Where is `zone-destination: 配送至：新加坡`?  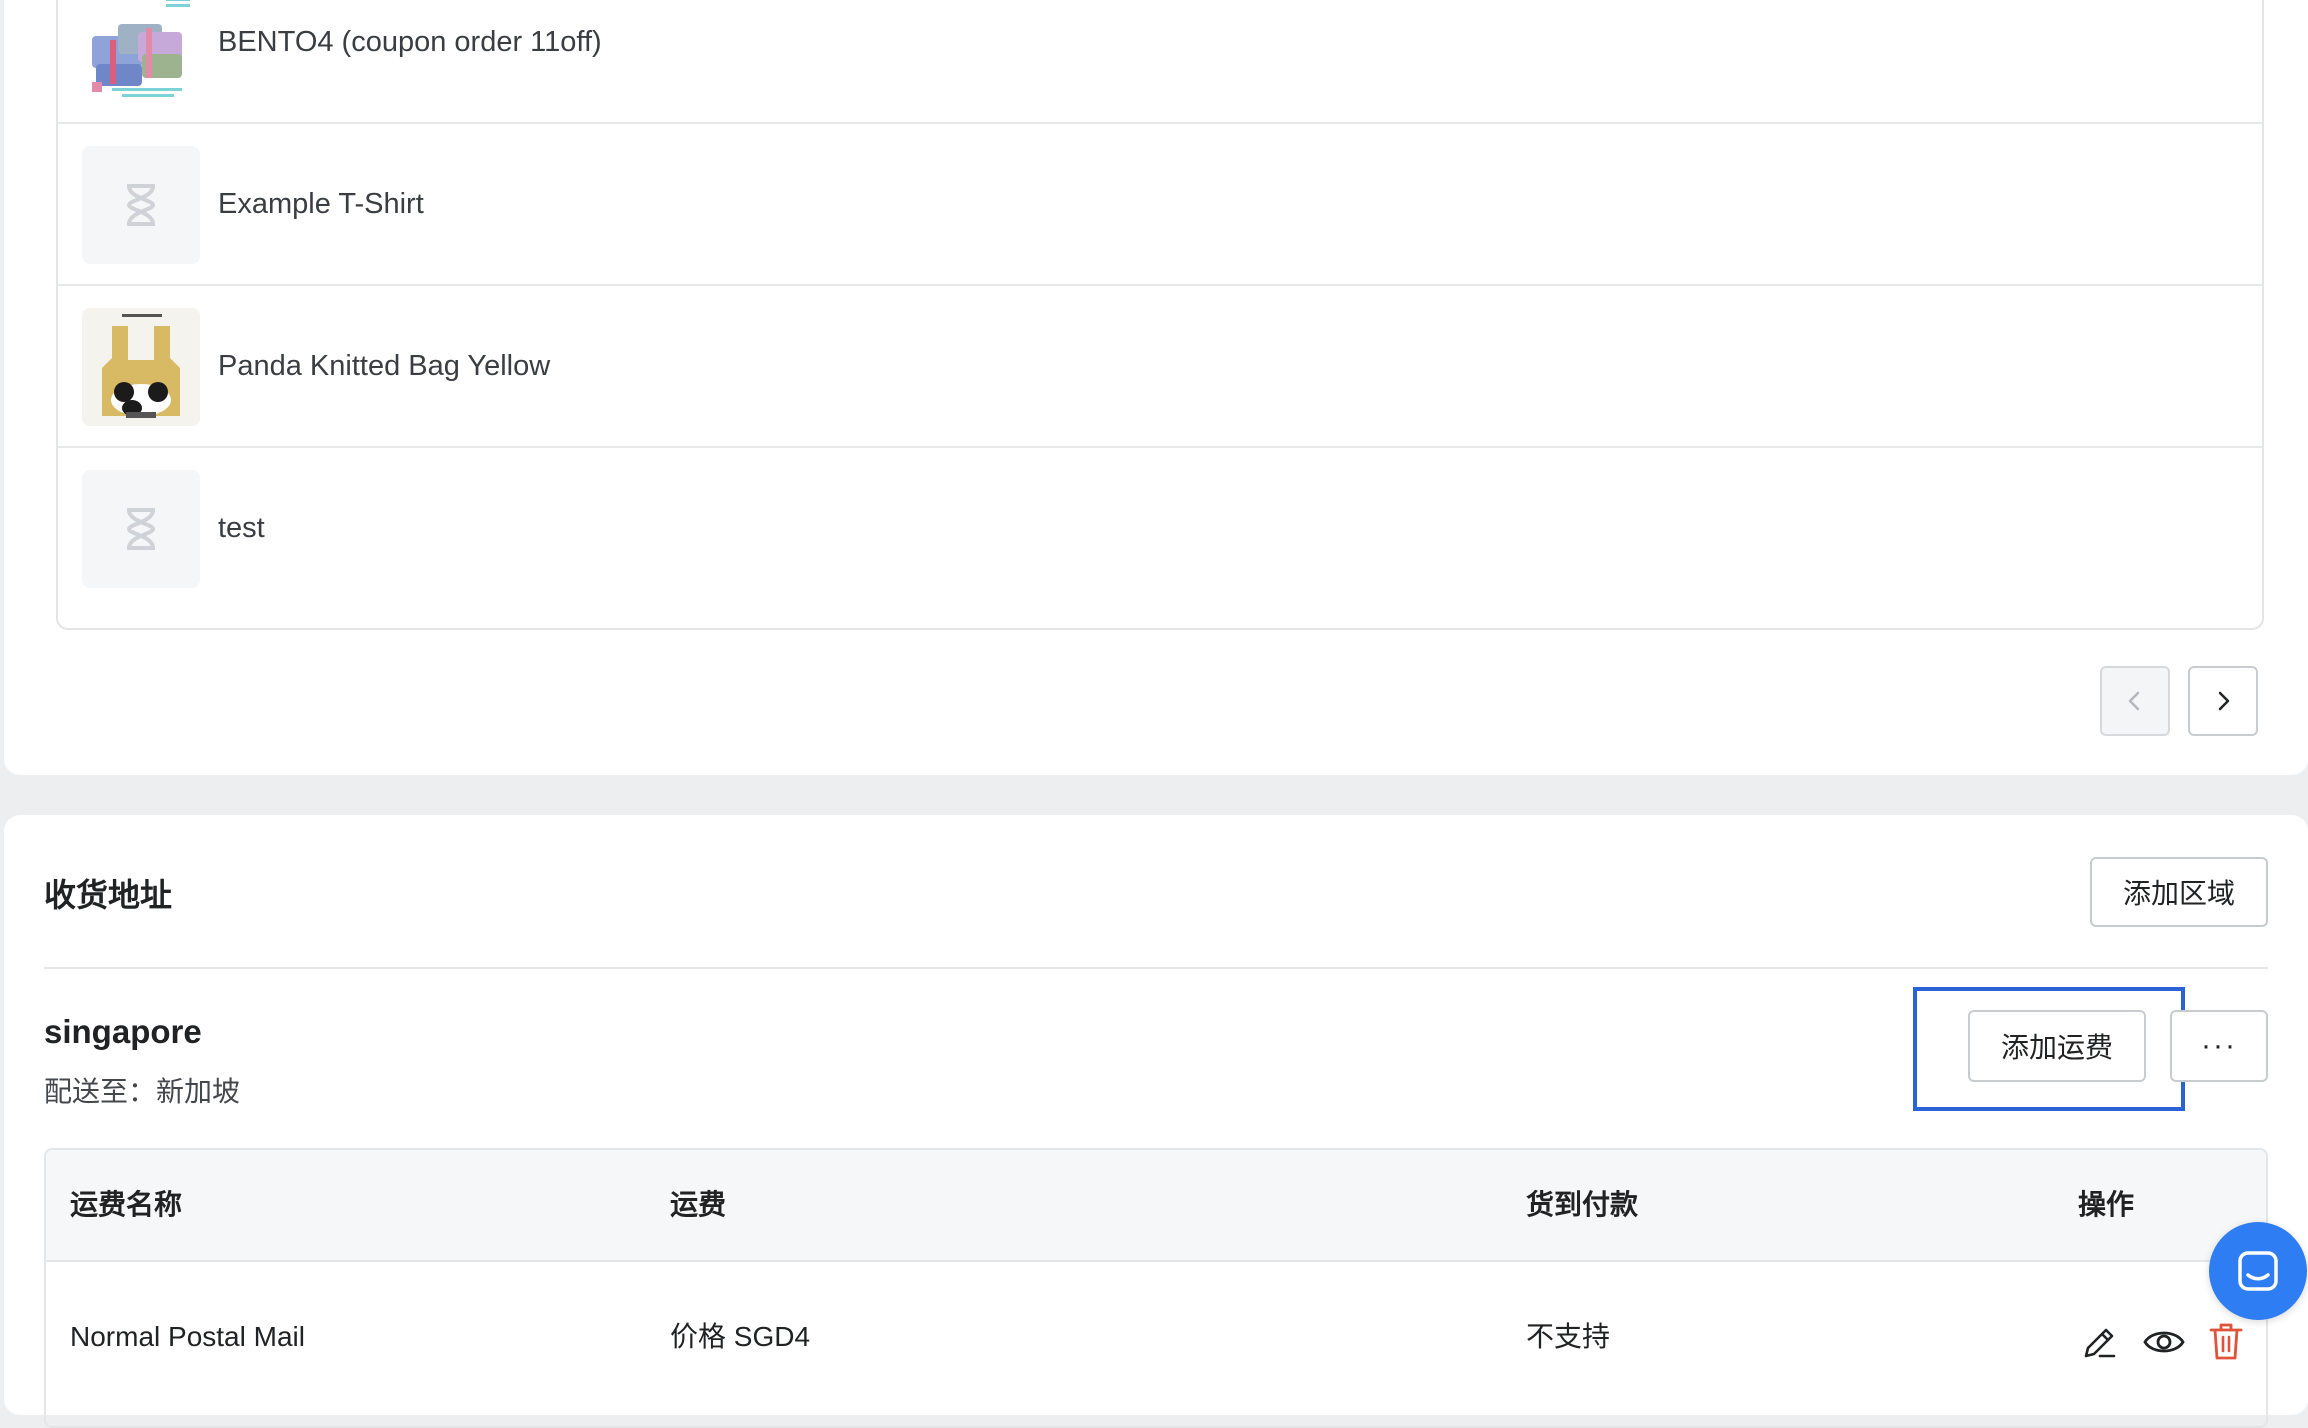 zone-destination: 配送至：新加坡 is located at coordinates (142, 1090).